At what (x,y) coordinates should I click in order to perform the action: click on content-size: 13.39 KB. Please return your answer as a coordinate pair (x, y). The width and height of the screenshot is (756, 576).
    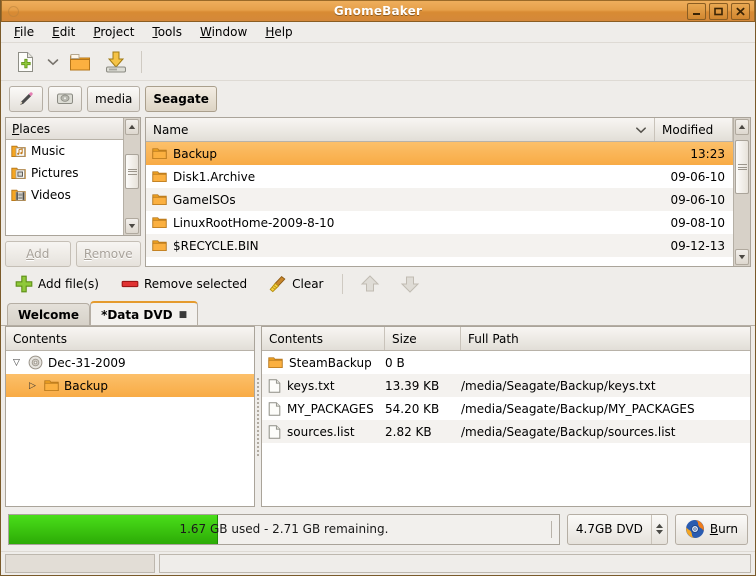
    Looking at the image, I should click on (412, 385).